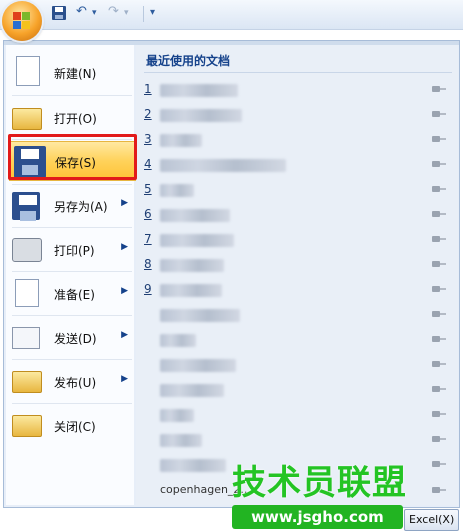 The width and height of the screenshot is (463, 531). I want to click on undo-icon: ↶, so click(81, 11).